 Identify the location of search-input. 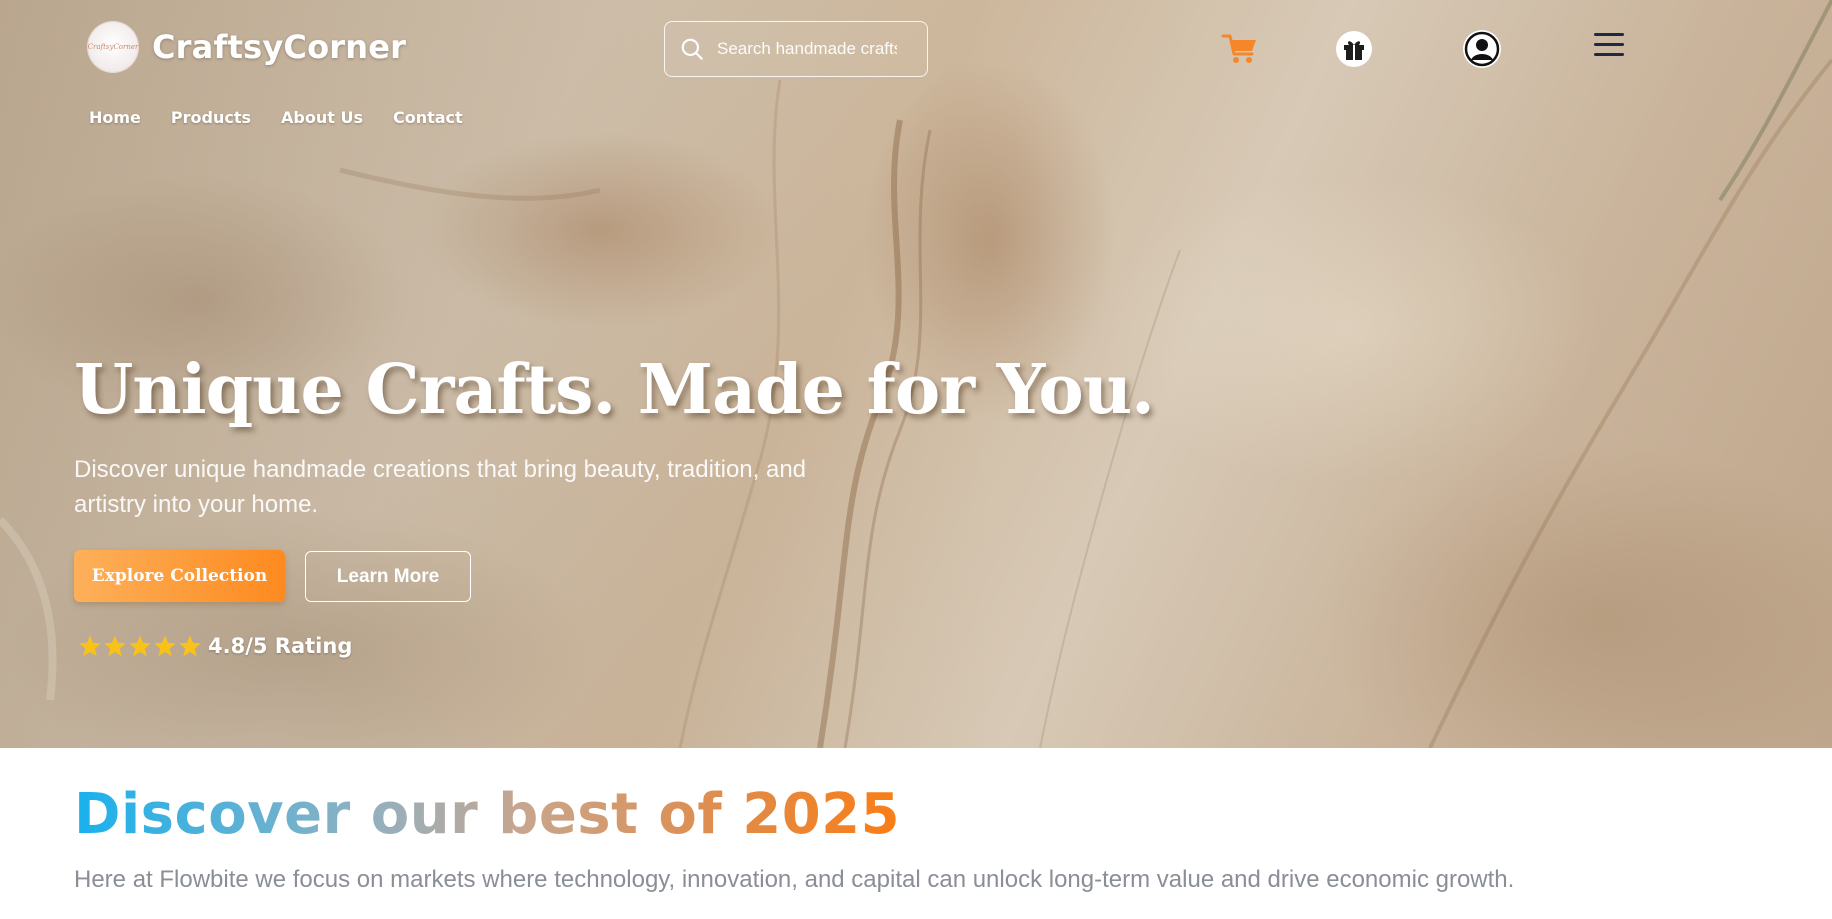
(807, 49).